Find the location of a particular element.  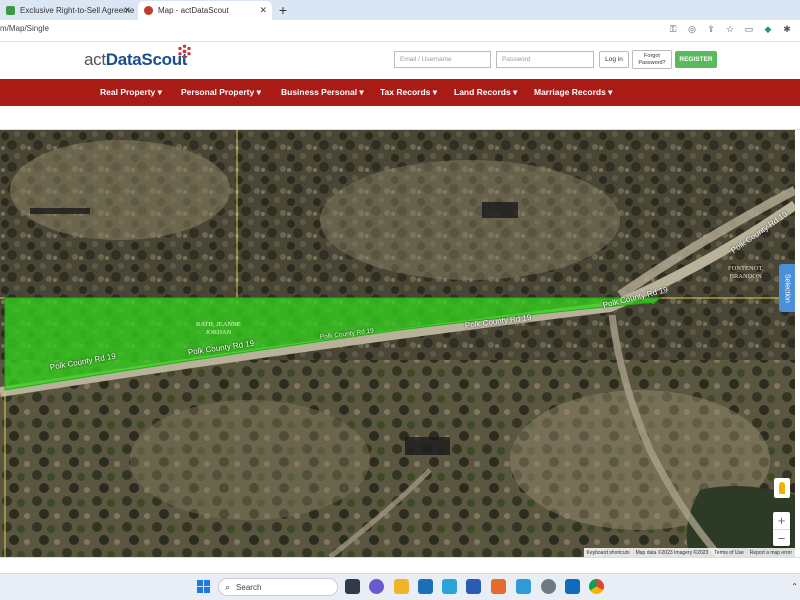

file-explorer-icon is located at coordinates (401, 586).